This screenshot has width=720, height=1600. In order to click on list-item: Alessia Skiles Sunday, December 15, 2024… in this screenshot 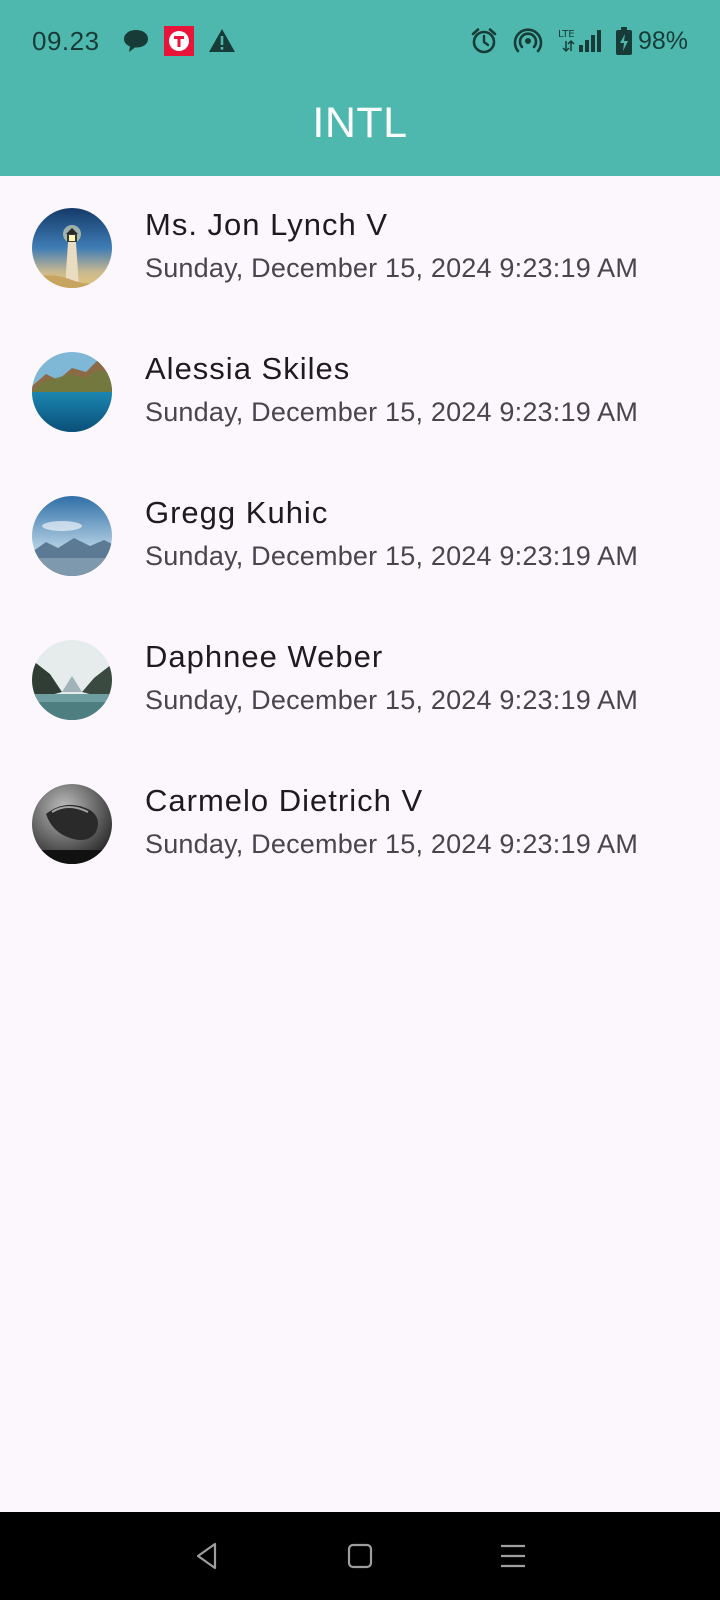, I will do `click(360, 392)`.